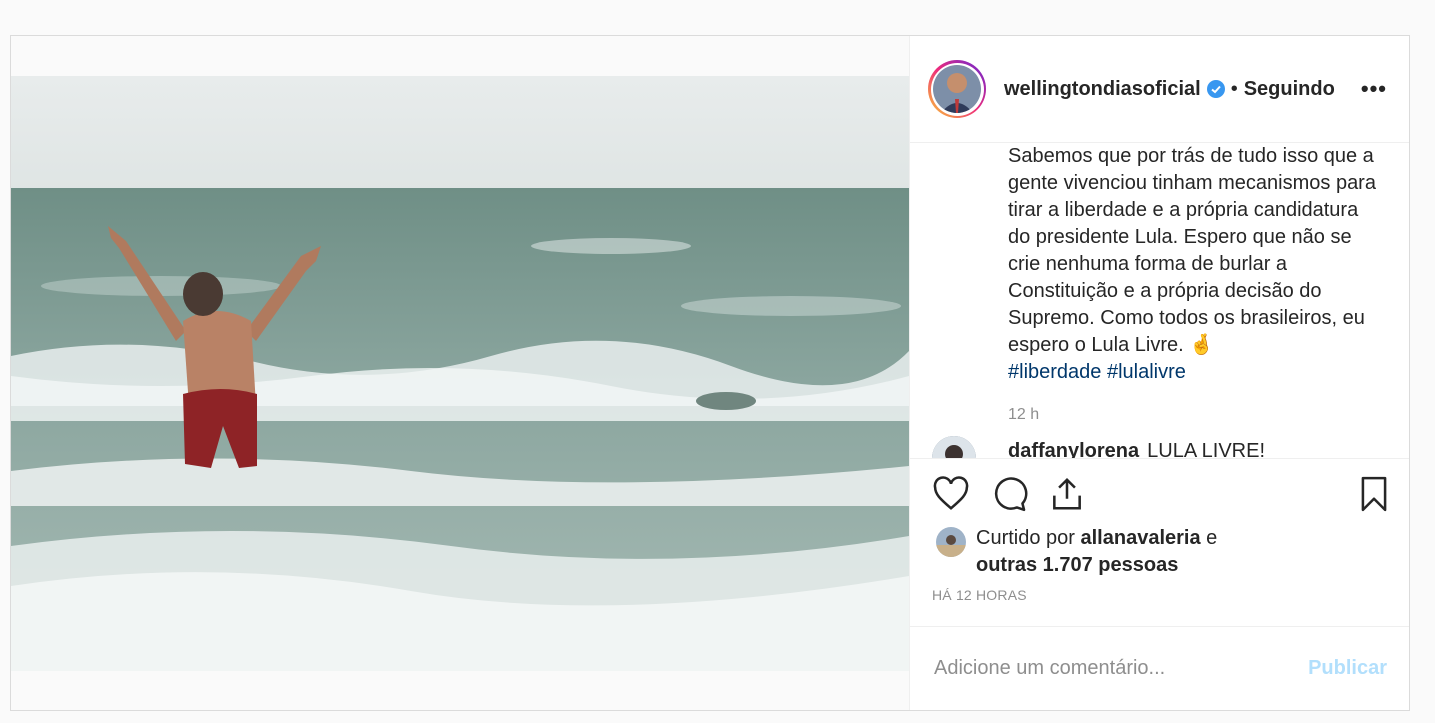  Describe the element at coordinates (954, 447) in the screenshot. I see `commenter-avatar` at that location.